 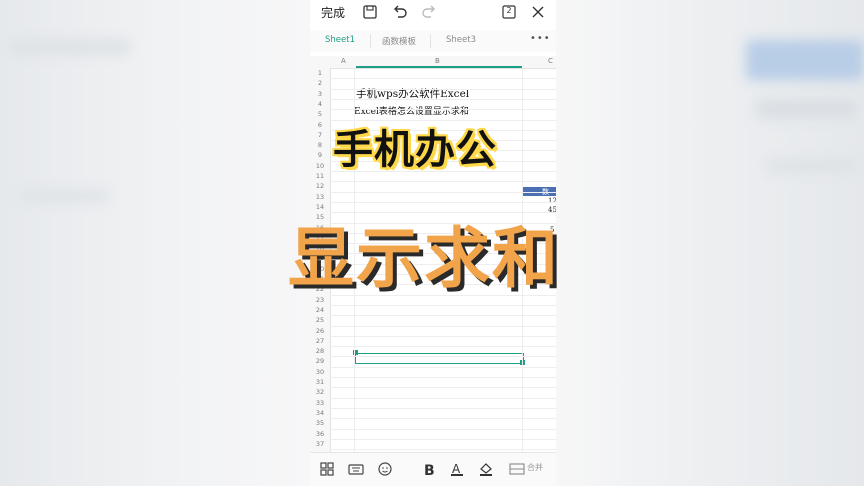 I want to click on row-number: 29, so click(x=320, y=361).